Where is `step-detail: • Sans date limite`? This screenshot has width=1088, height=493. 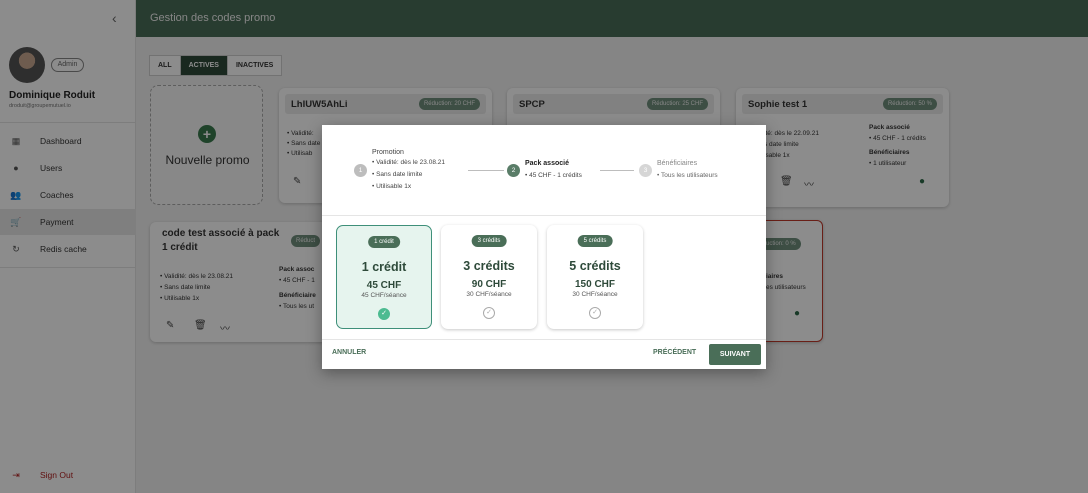
step-detail: • Sans date limite is located at coordinates (397, 174).